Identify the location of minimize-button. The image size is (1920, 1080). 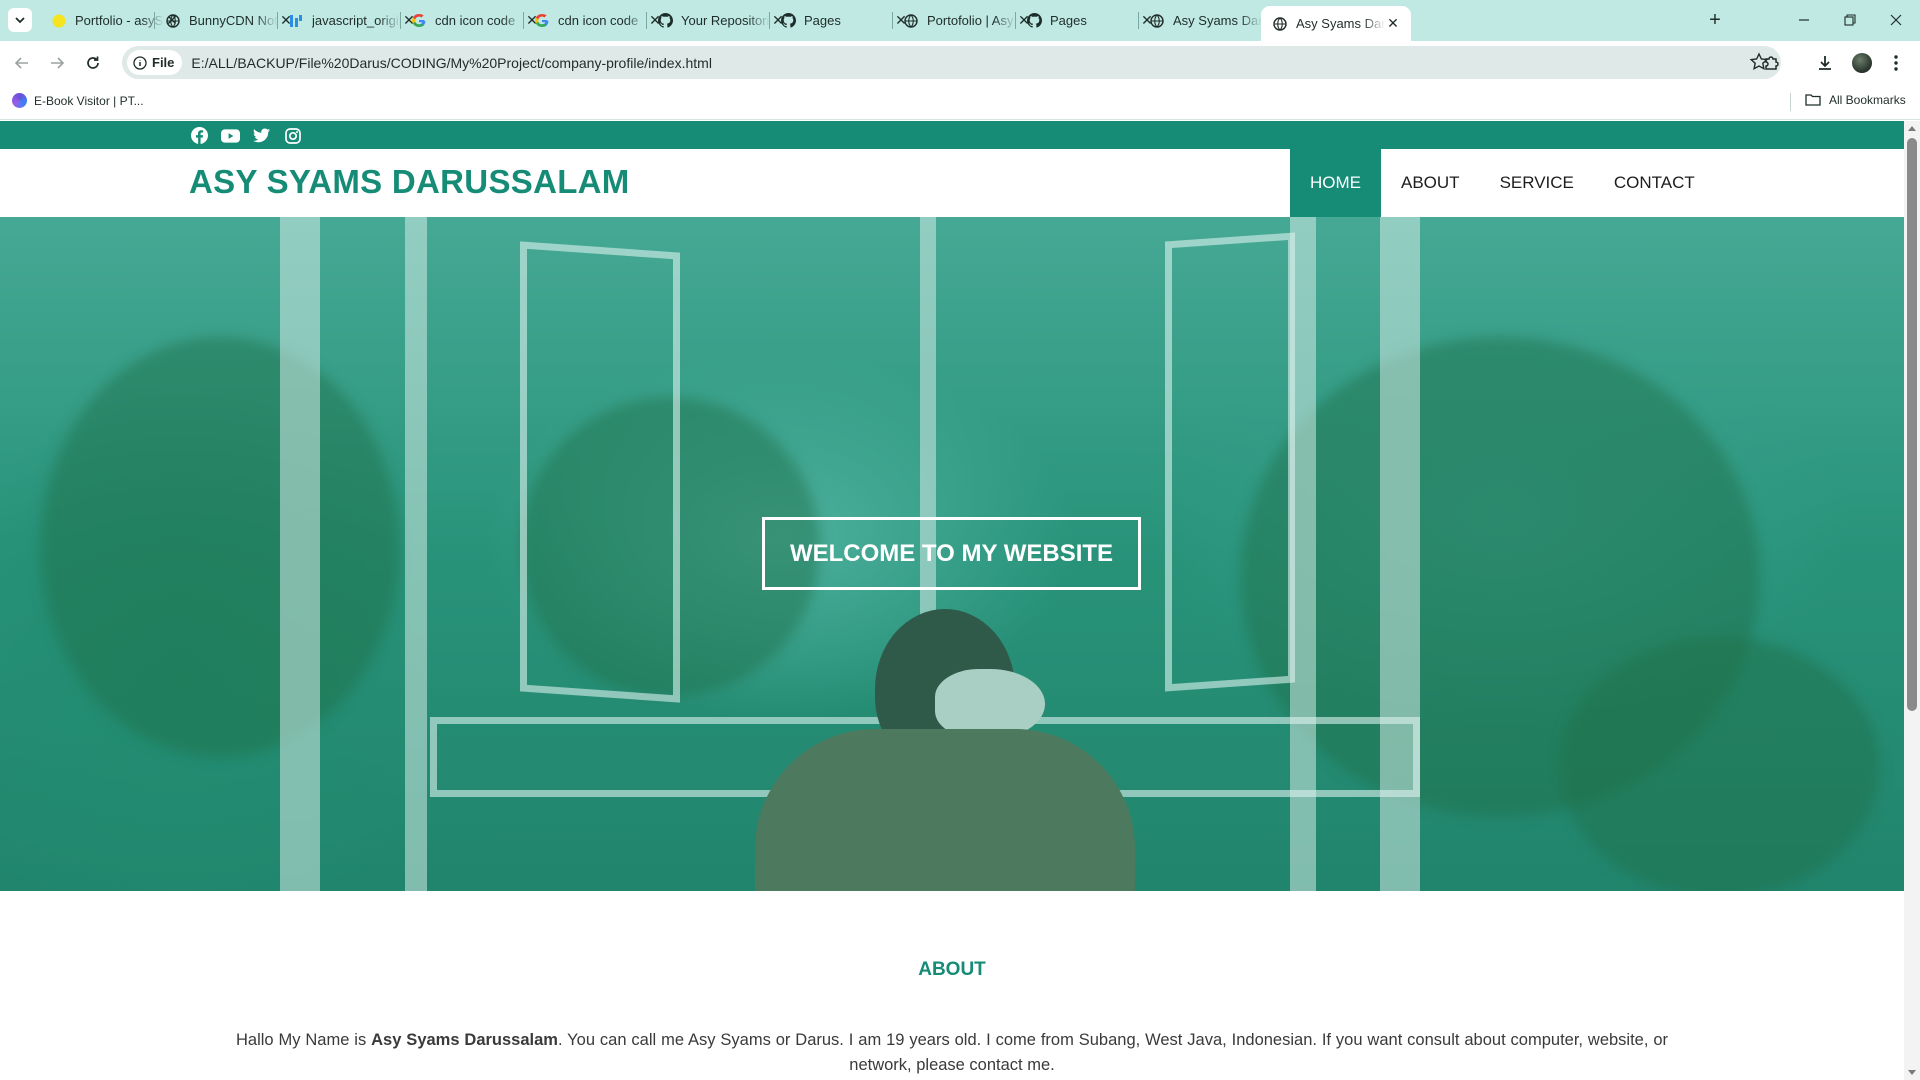
(1804, 20).